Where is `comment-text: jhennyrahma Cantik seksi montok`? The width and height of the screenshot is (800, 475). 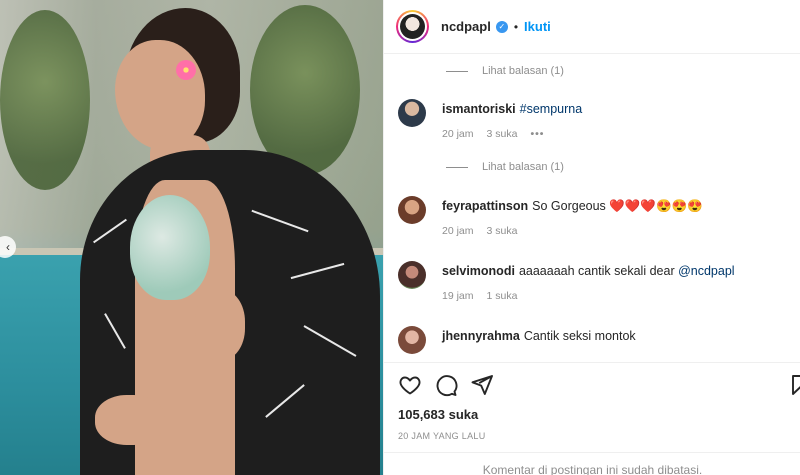
comment-text: jhennyrahma Cantik seksi montok is located at coordinates (539, 336).